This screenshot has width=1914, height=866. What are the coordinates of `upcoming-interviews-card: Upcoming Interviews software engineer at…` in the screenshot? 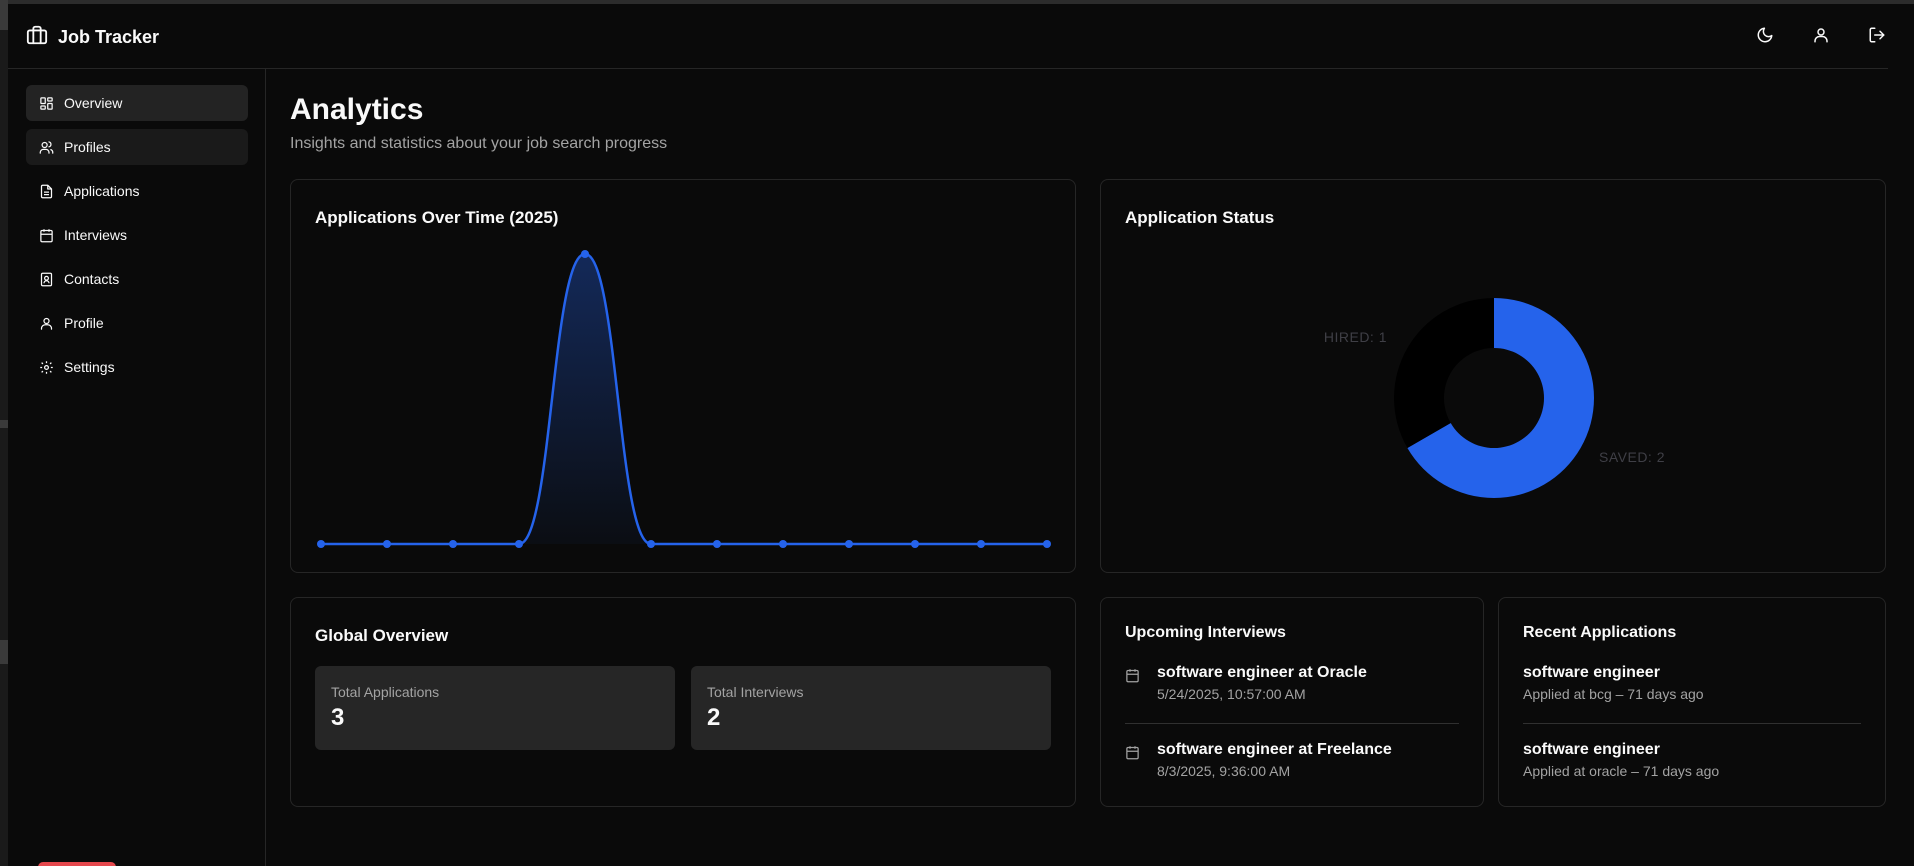 It's located at (1292, 702).